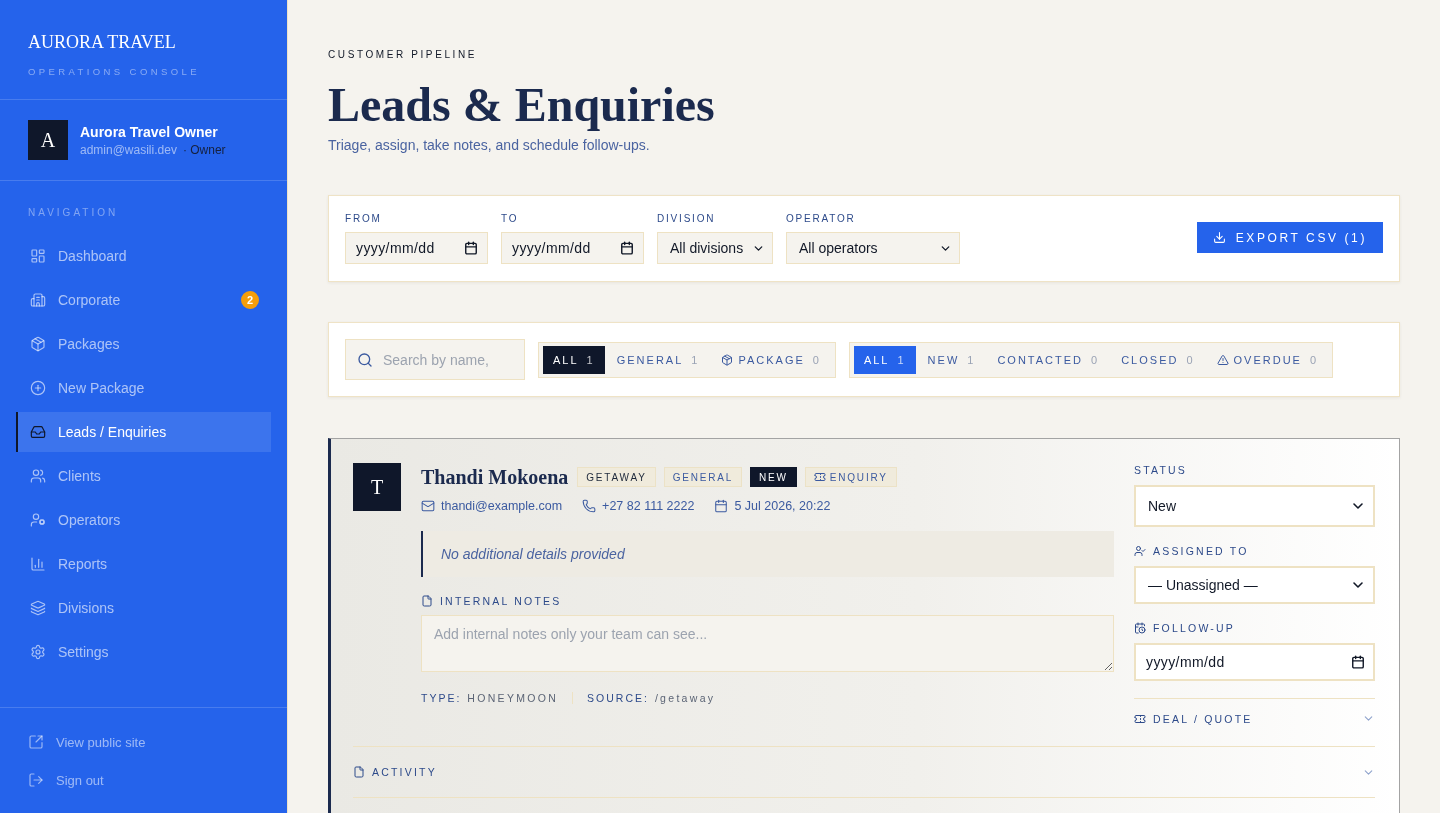 The width and height of the screenshot is (1440, 813). Describe the element at coordinates (38, 388) in the screenshot. I see `plus-circle-icon` at that location.